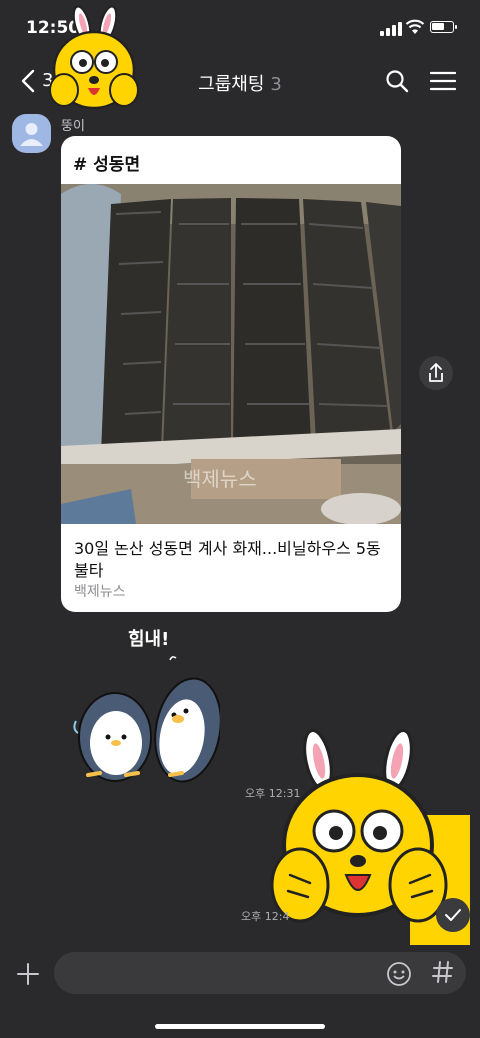  I want to click on menu-icon, so click(443, 81).